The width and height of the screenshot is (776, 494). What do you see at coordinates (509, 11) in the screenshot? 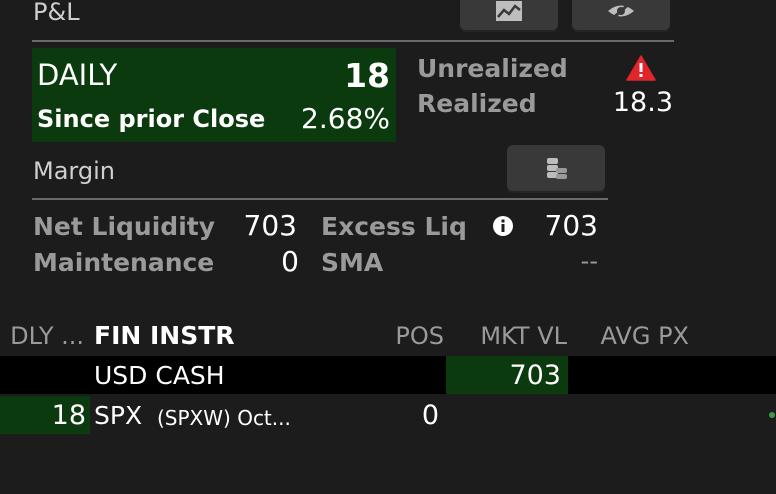
I see `chart-icon` at bounding box center [509, 11].